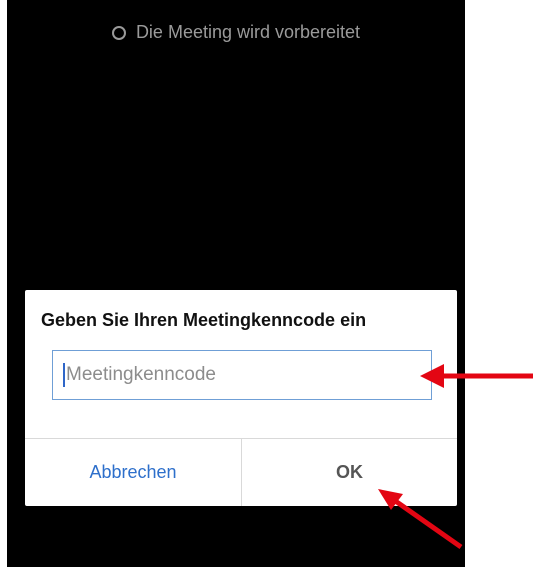 The width and height of the screenshot is (533, 567). I want to click on loading-status: Die Meeting wird vorbereitet, so click(236, 32).